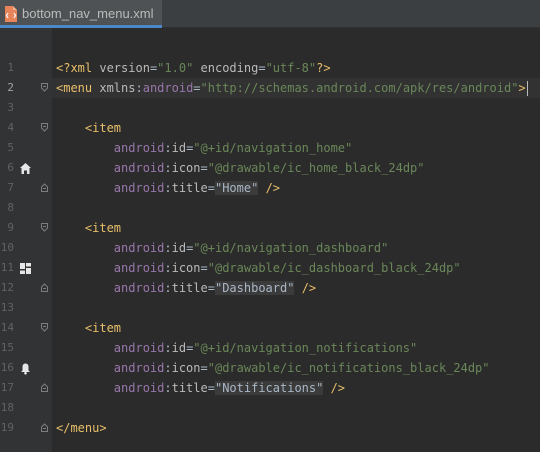  I want to click on code-line: 4 <item, so click(270, 128).